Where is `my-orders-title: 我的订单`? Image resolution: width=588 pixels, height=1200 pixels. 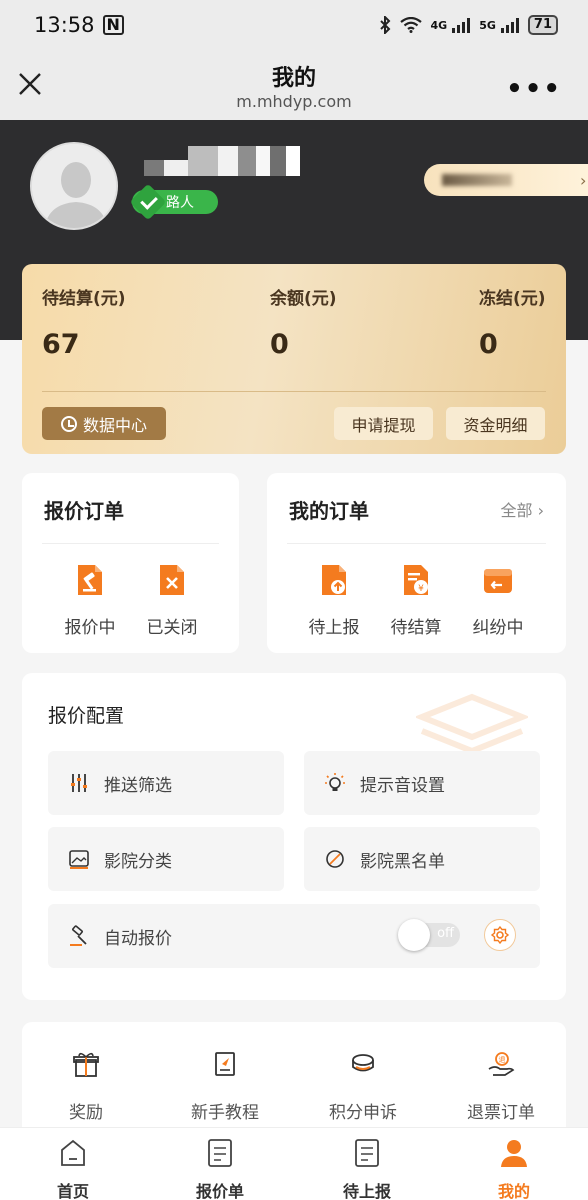 my-orders-title: 我的订单 is located at coordinates (329, 511).